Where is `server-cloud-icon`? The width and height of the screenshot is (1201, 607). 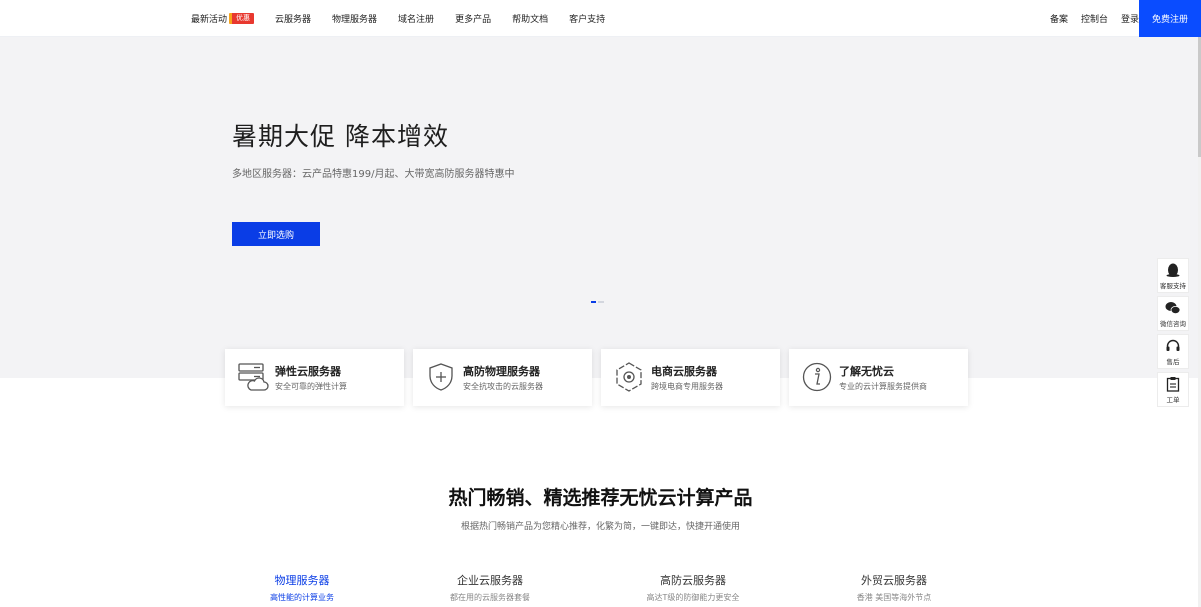
server-cloud-icon is located at coordinates (253, 377).